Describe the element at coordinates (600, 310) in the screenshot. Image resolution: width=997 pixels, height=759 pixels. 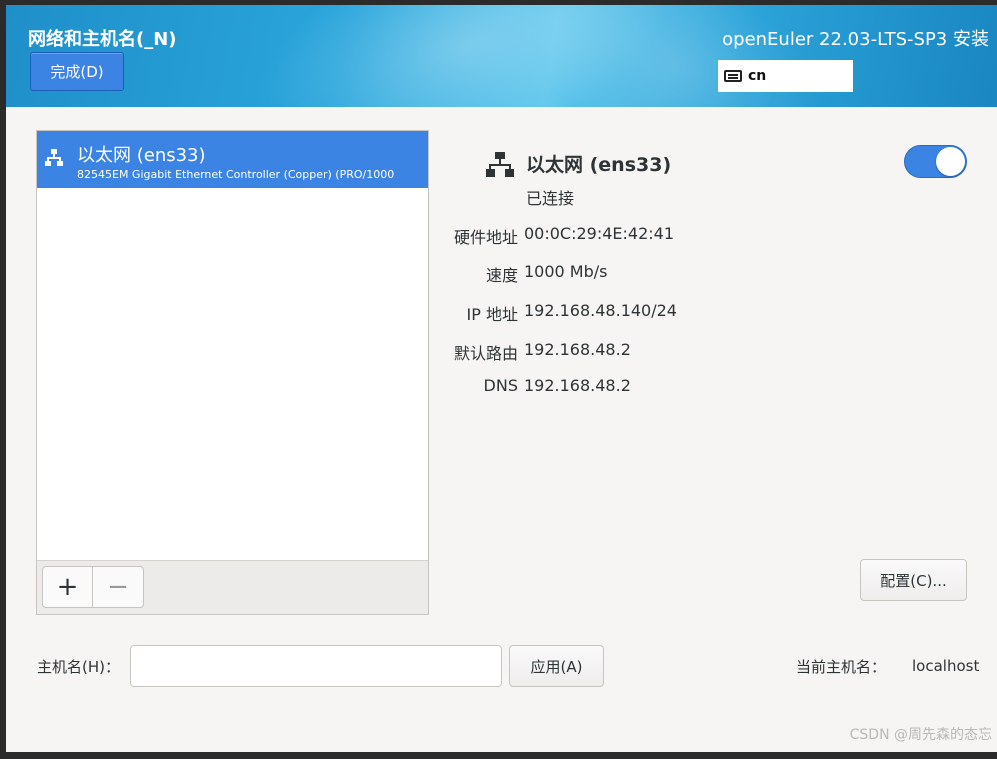
I see `ip-address-value: 192.168.48.140/24` at that location.